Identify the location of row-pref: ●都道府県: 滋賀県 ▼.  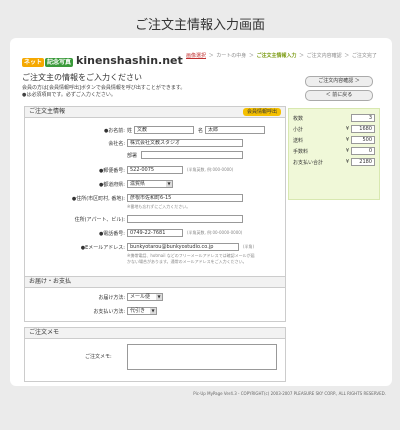
(156, 184).